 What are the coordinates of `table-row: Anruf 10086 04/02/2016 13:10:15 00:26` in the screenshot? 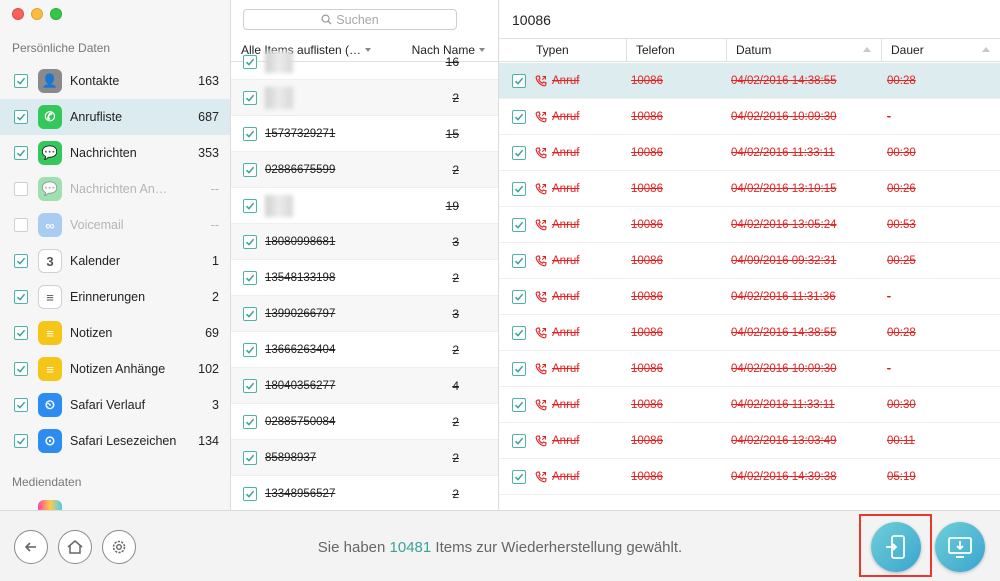 It's located at (749, 189).